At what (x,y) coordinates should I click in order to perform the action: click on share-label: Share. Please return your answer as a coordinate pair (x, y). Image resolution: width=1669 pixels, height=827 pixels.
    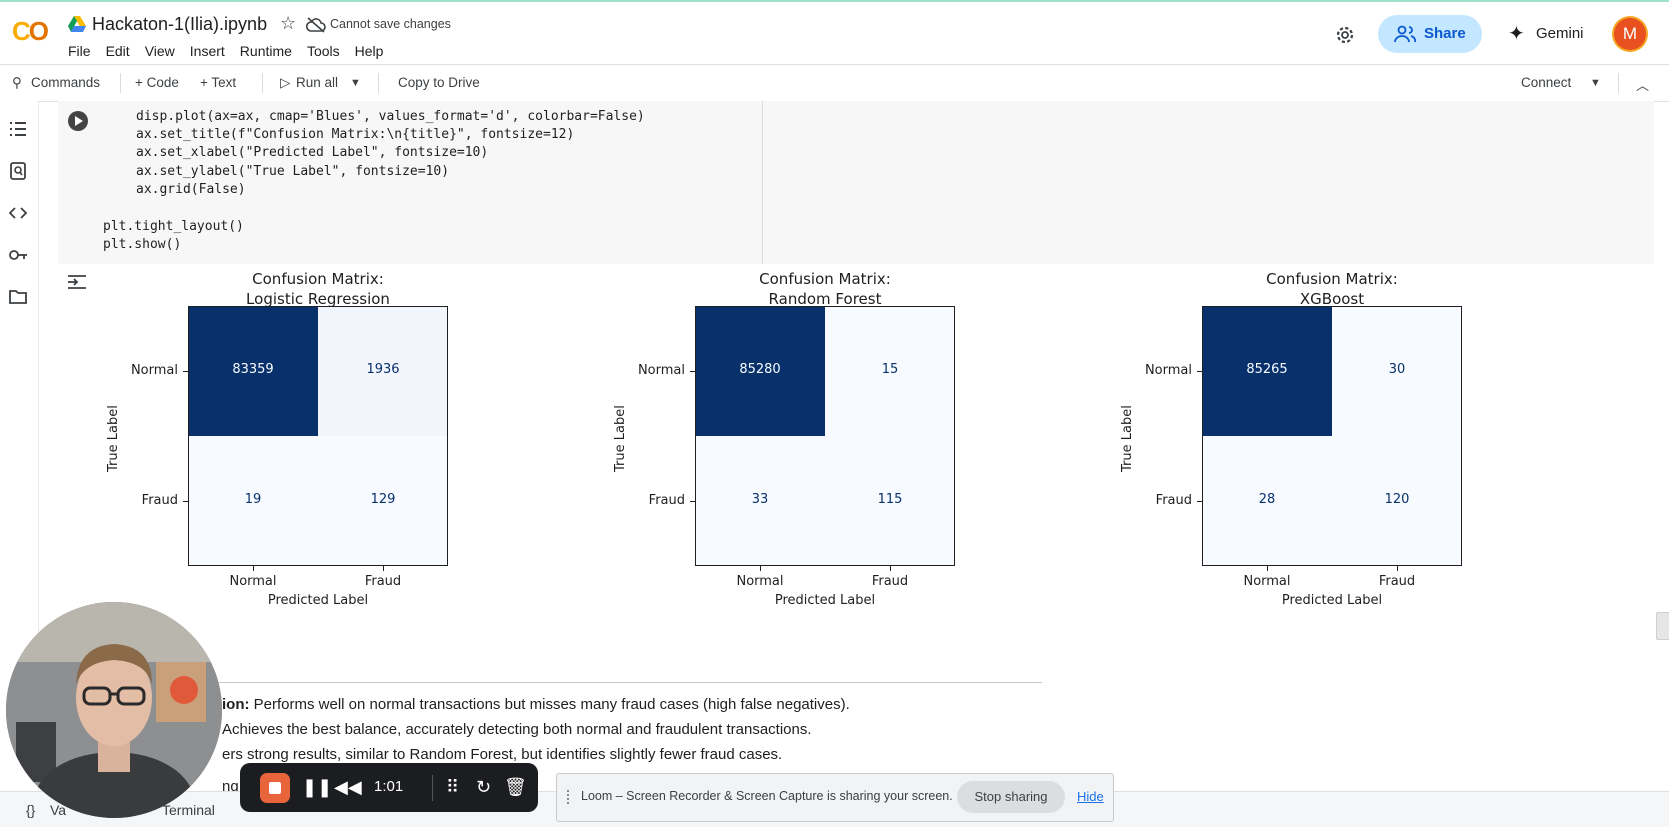
    Looking at the image, I should click on (1445, 33).